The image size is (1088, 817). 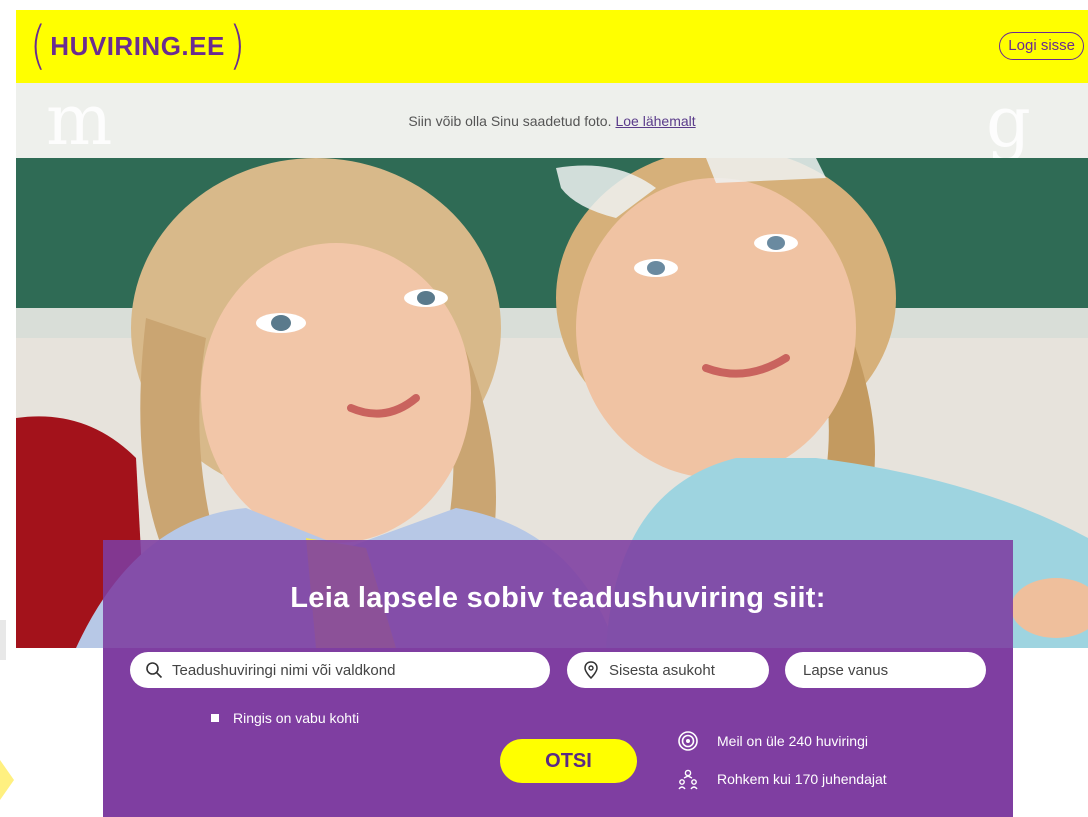 I want to click on age-placeholder: Lapse vanus, so click(x=845, y=670).